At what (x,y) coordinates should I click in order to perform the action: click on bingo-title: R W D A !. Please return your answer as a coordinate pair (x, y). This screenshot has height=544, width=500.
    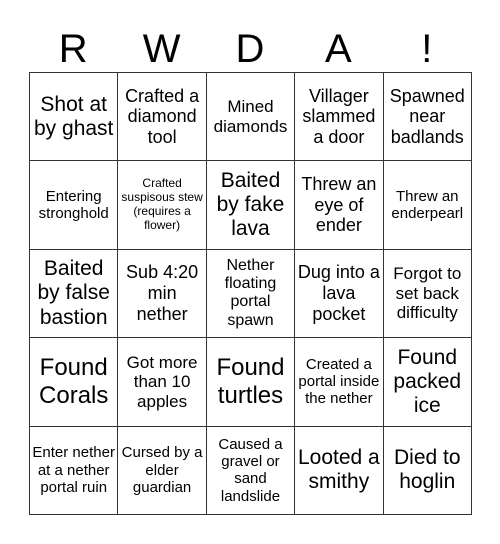
    Looking at the image, I should click on (250, 49).